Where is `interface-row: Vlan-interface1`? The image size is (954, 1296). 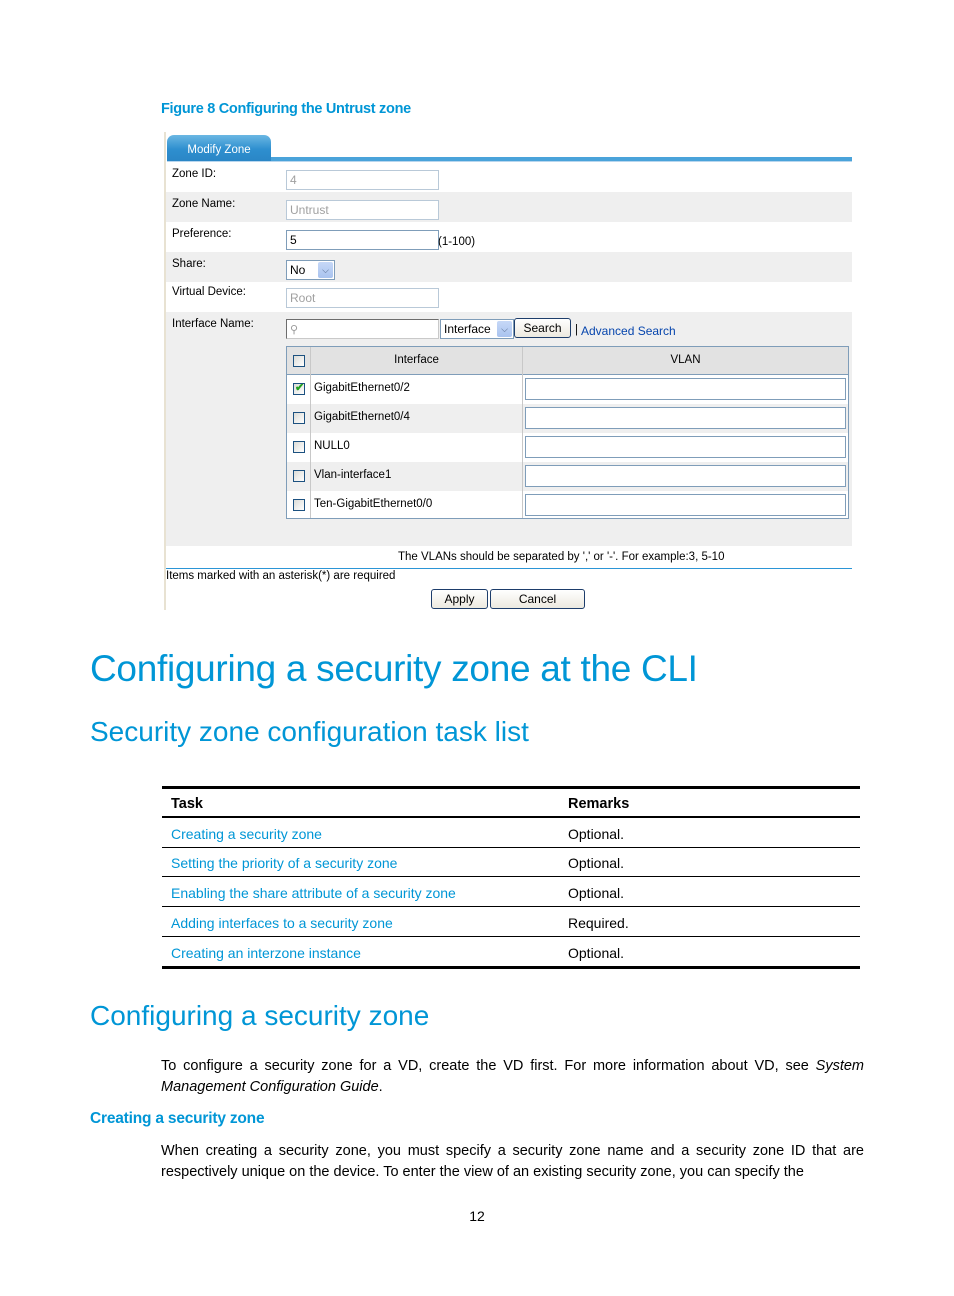 interface-row: Vlan-interface1 is located at coordinates (567, 476).